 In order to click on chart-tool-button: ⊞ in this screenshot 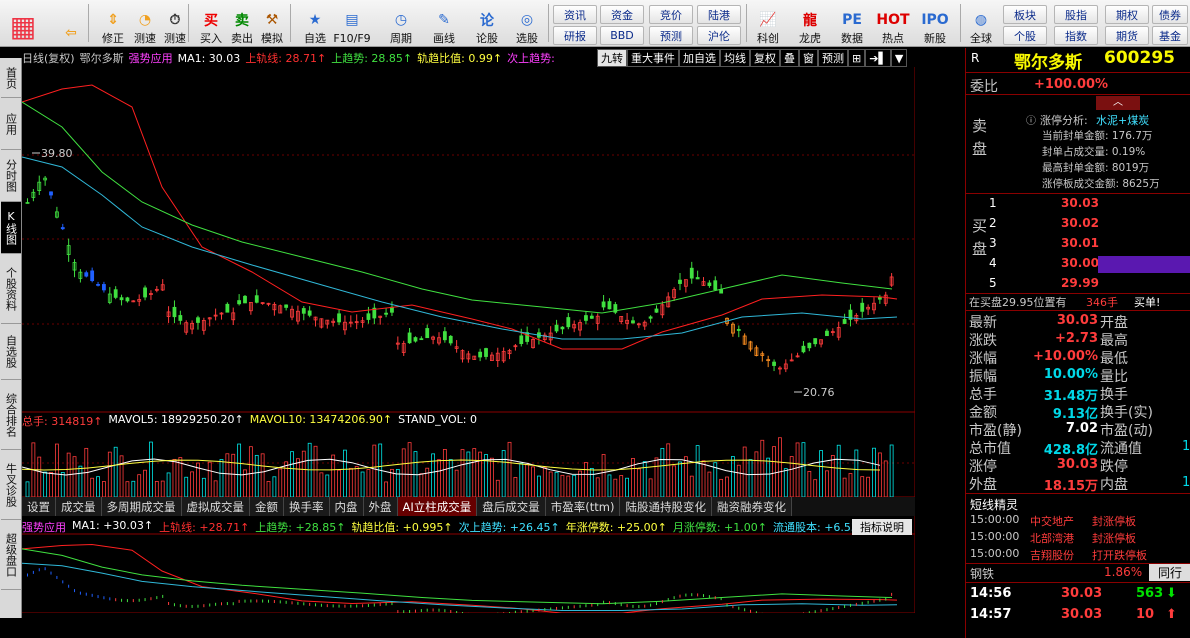, I will do `click(857, 58)`.